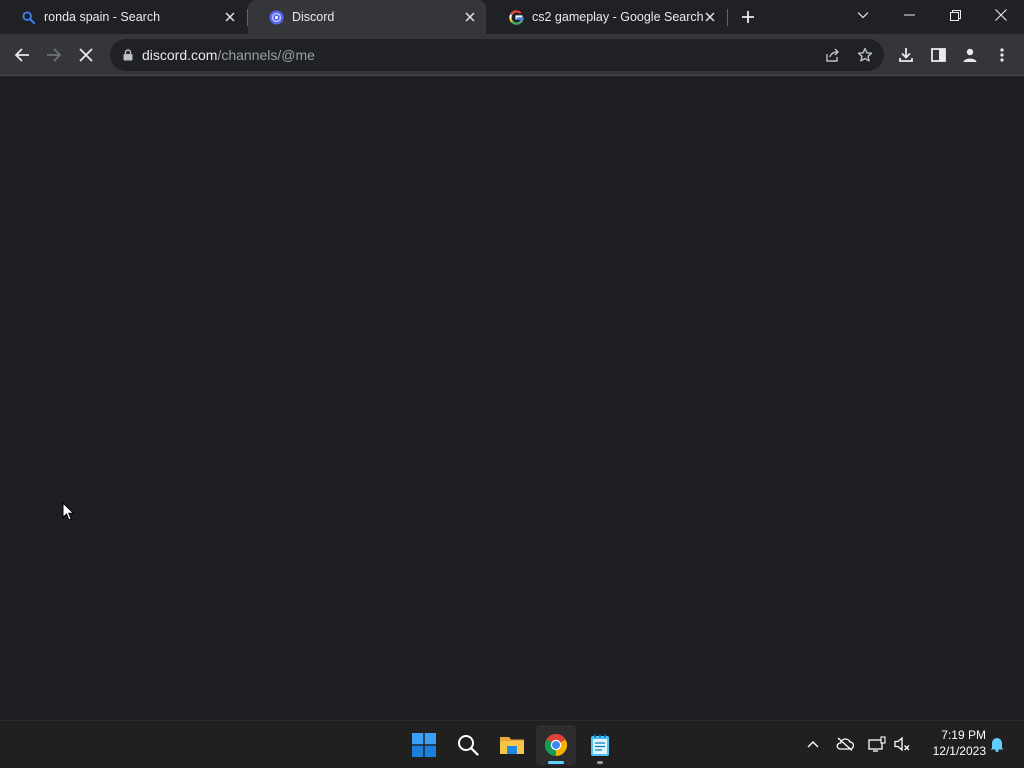 The width and height of the screenshot is (1024, 768). I want to click on close-window-button, so click(1001, 15).